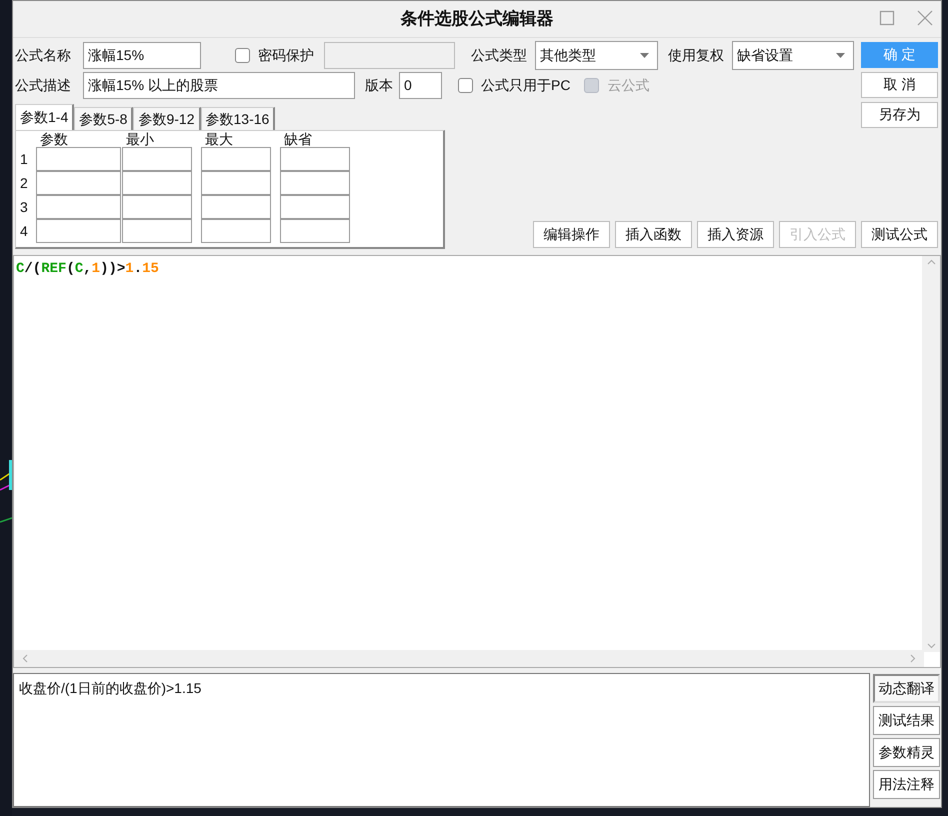 This screenshot has height=816, width=948. I want to click on field-label: 版本, so click(379, 86).